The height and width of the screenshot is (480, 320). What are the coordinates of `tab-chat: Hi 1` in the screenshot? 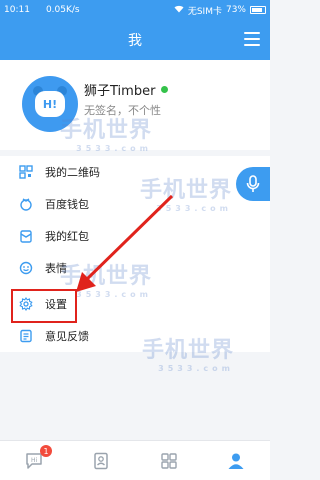 It's located at (34, 460).